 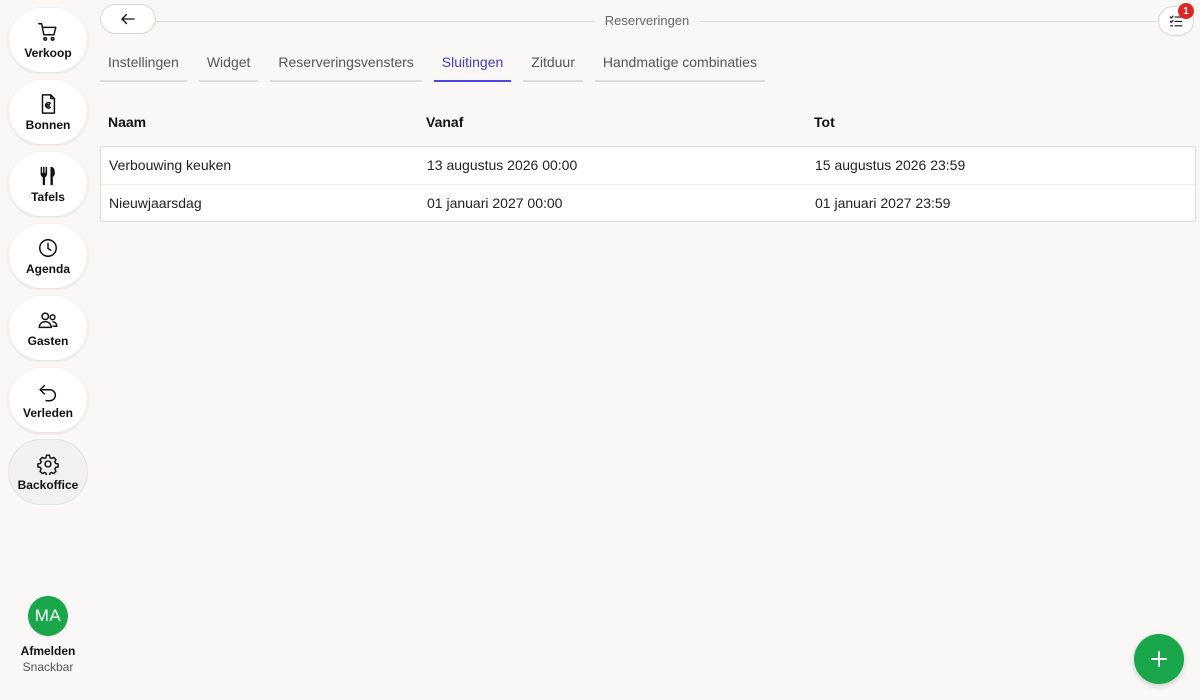 What do you see at coordinates (48, 616) in the screenshot?
I see `avatar: MA` at bounding box center [48, 616].